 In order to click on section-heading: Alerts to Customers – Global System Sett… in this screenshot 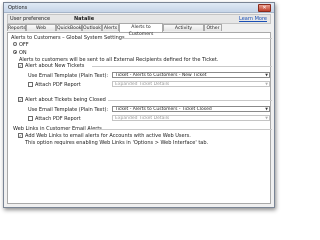, I will do `click(68, 38)`.